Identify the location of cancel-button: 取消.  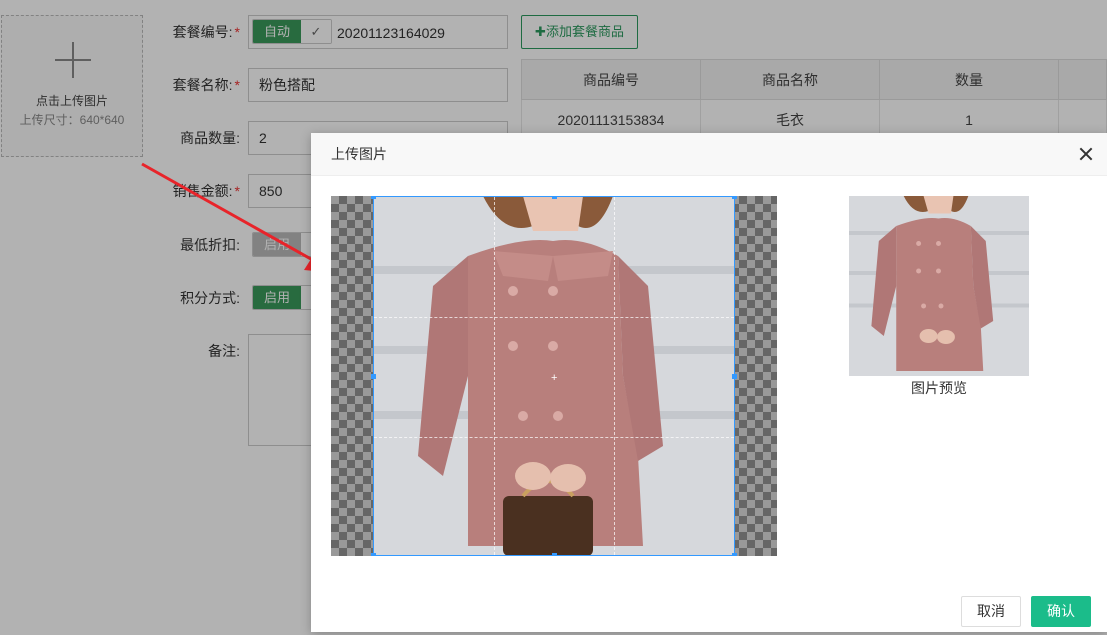
(991, 611).